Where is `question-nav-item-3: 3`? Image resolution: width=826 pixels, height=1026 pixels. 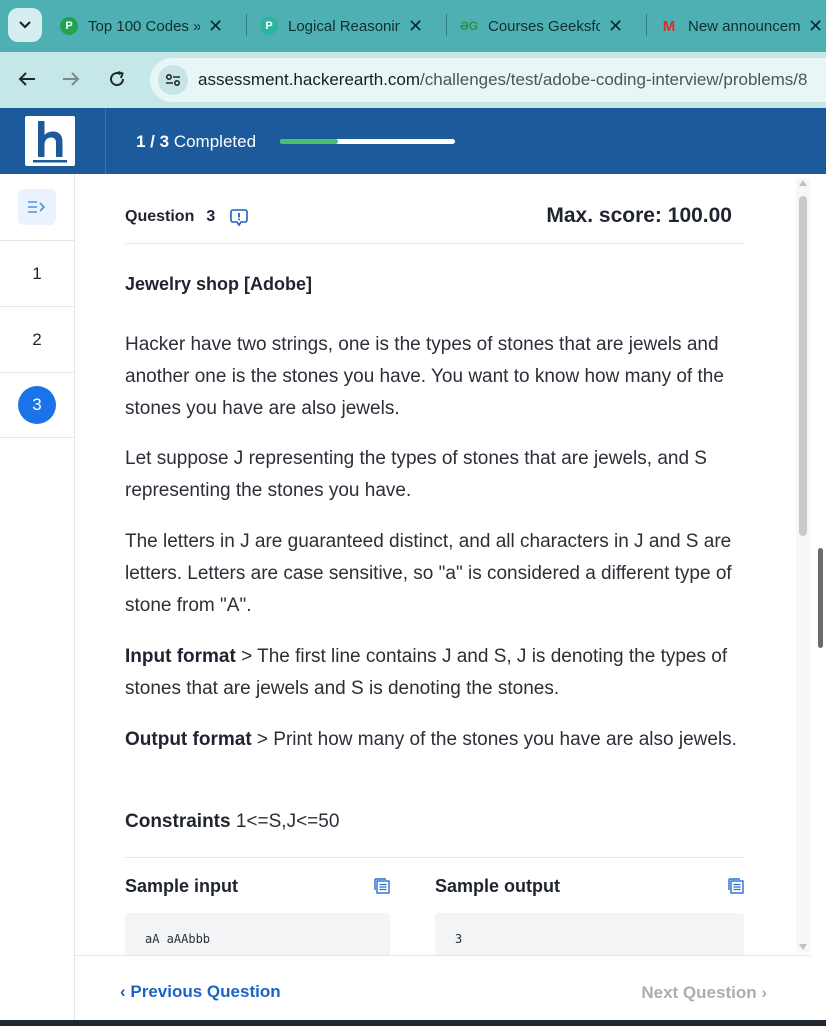 question-nav-item-3: 3 is located at coordinates (37, 405).